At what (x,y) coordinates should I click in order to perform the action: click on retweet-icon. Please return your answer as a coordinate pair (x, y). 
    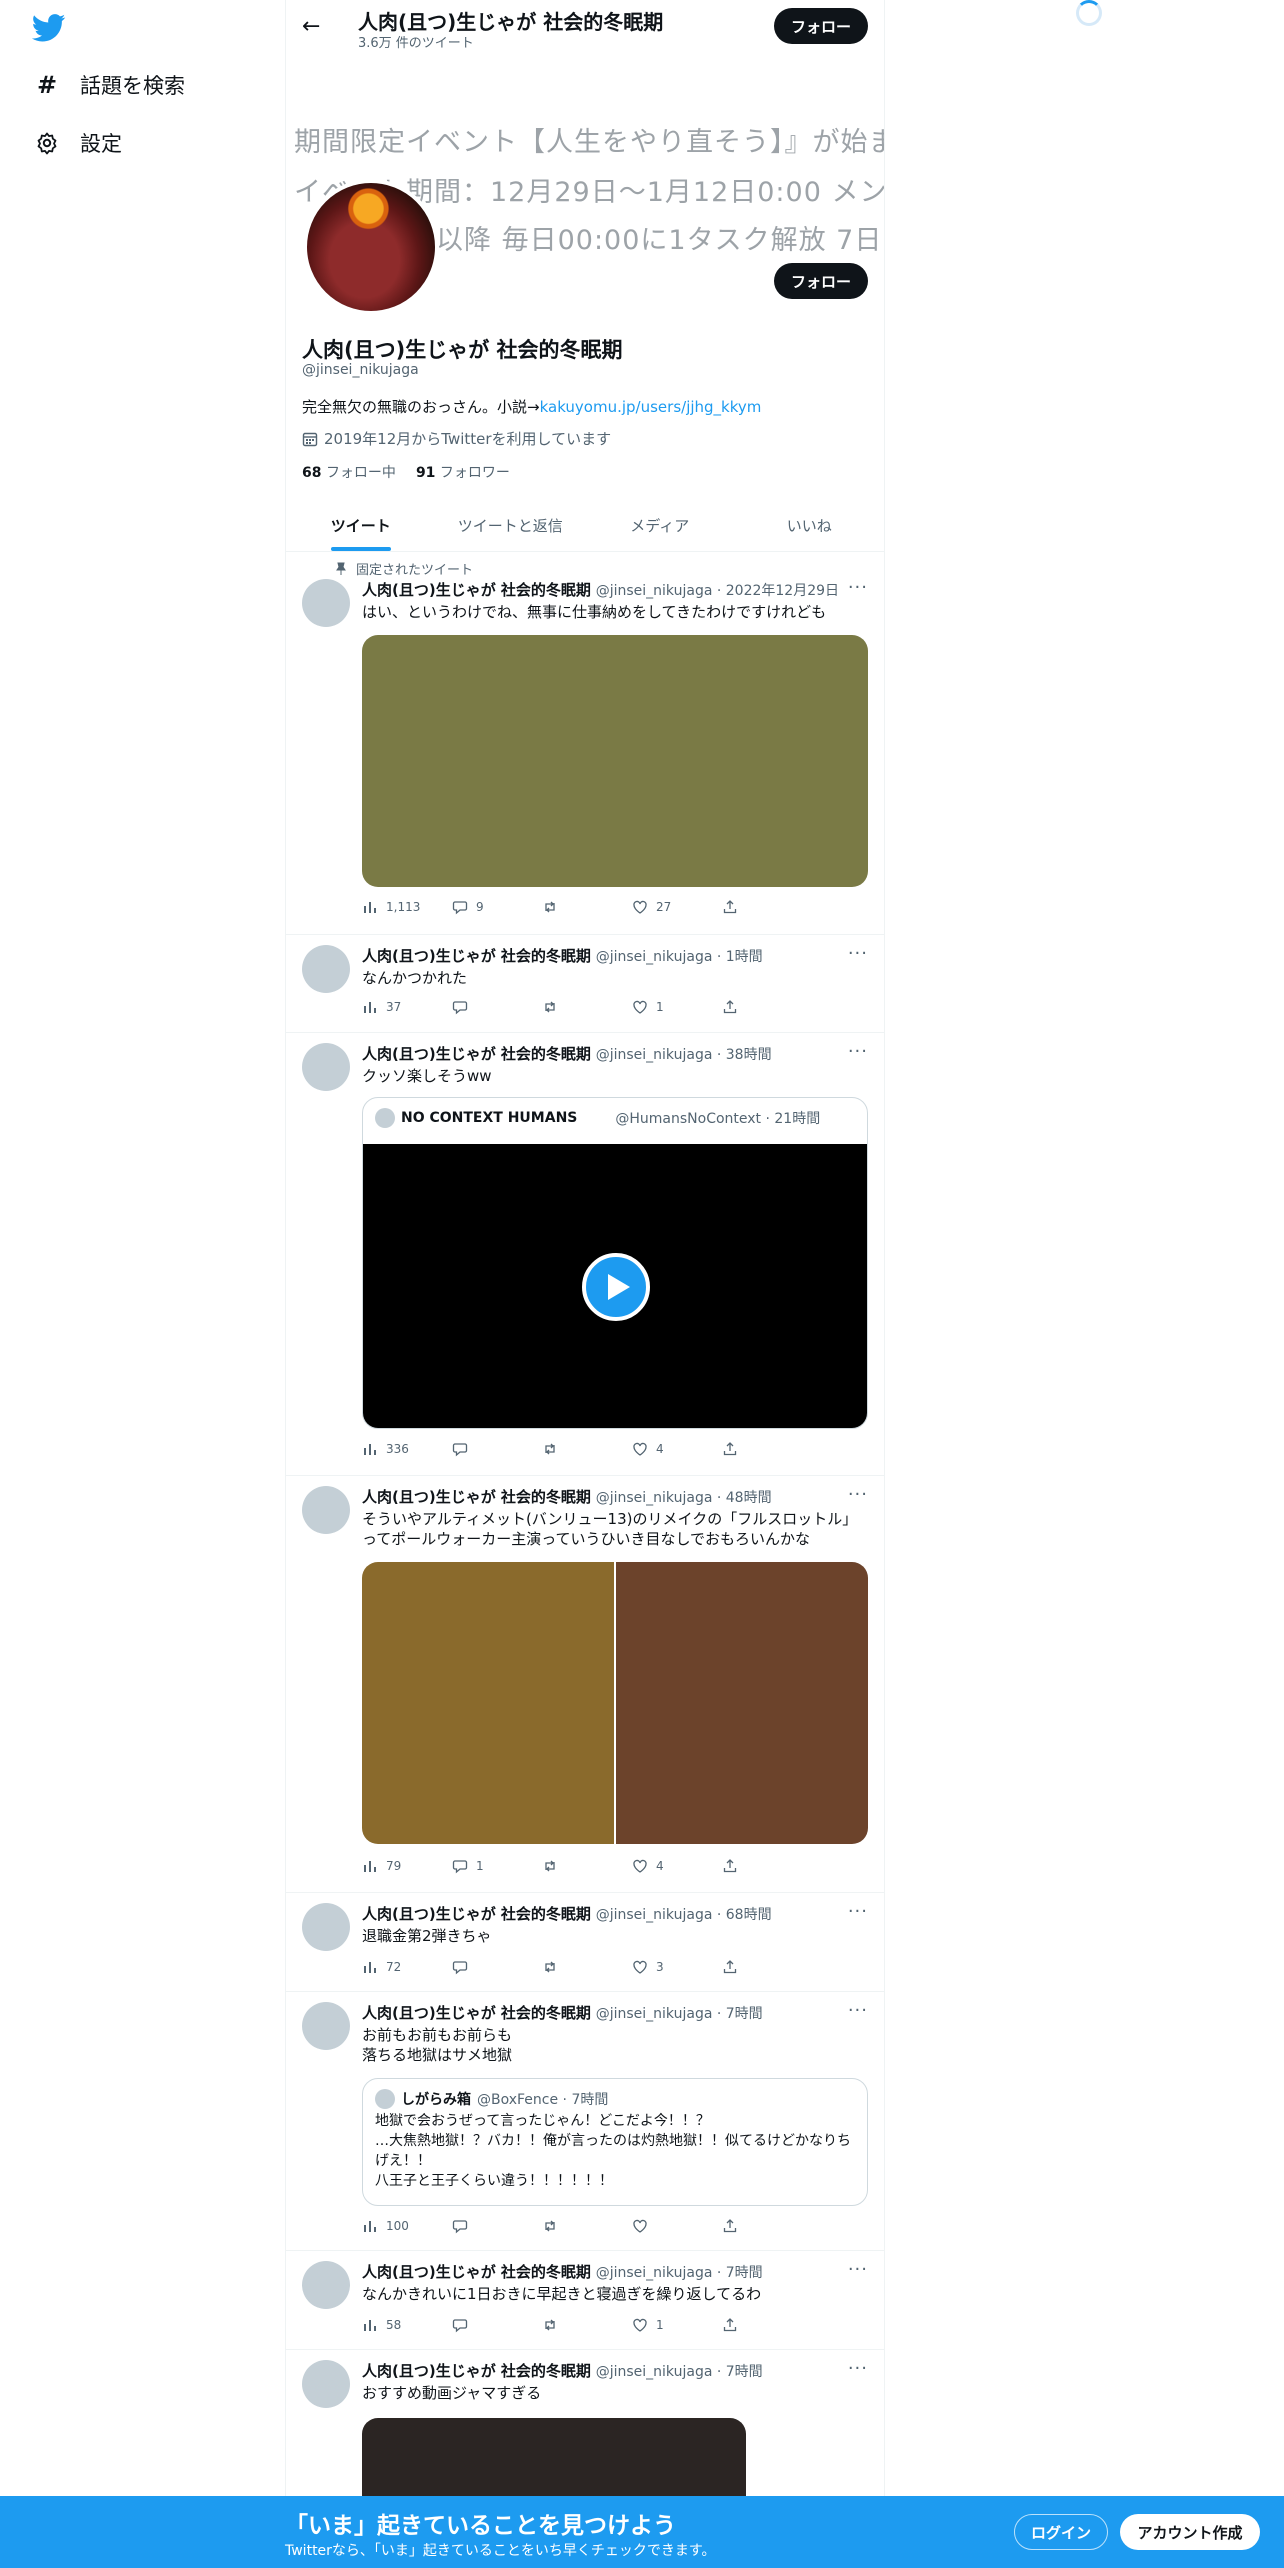
    Looking at the image, I should click on (550, 907).